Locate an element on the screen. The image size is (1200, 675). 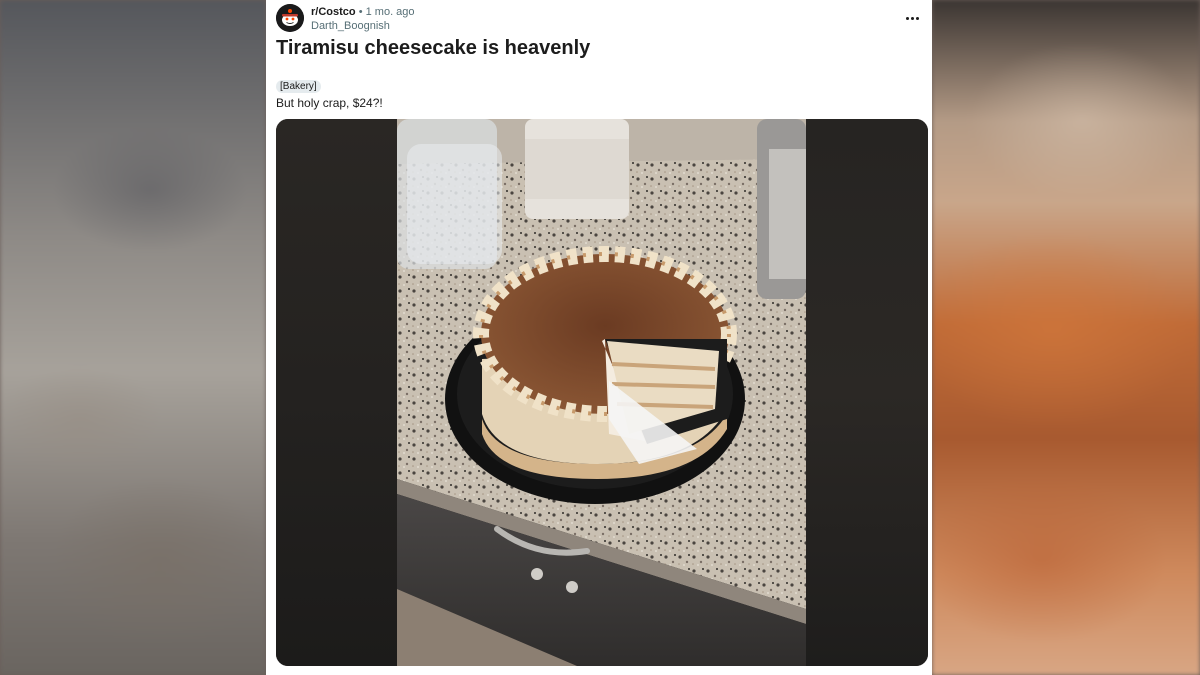
post-meta: r/Costco • 1 mo. ago Darth_Boognish is located at coordinates (363, 19).